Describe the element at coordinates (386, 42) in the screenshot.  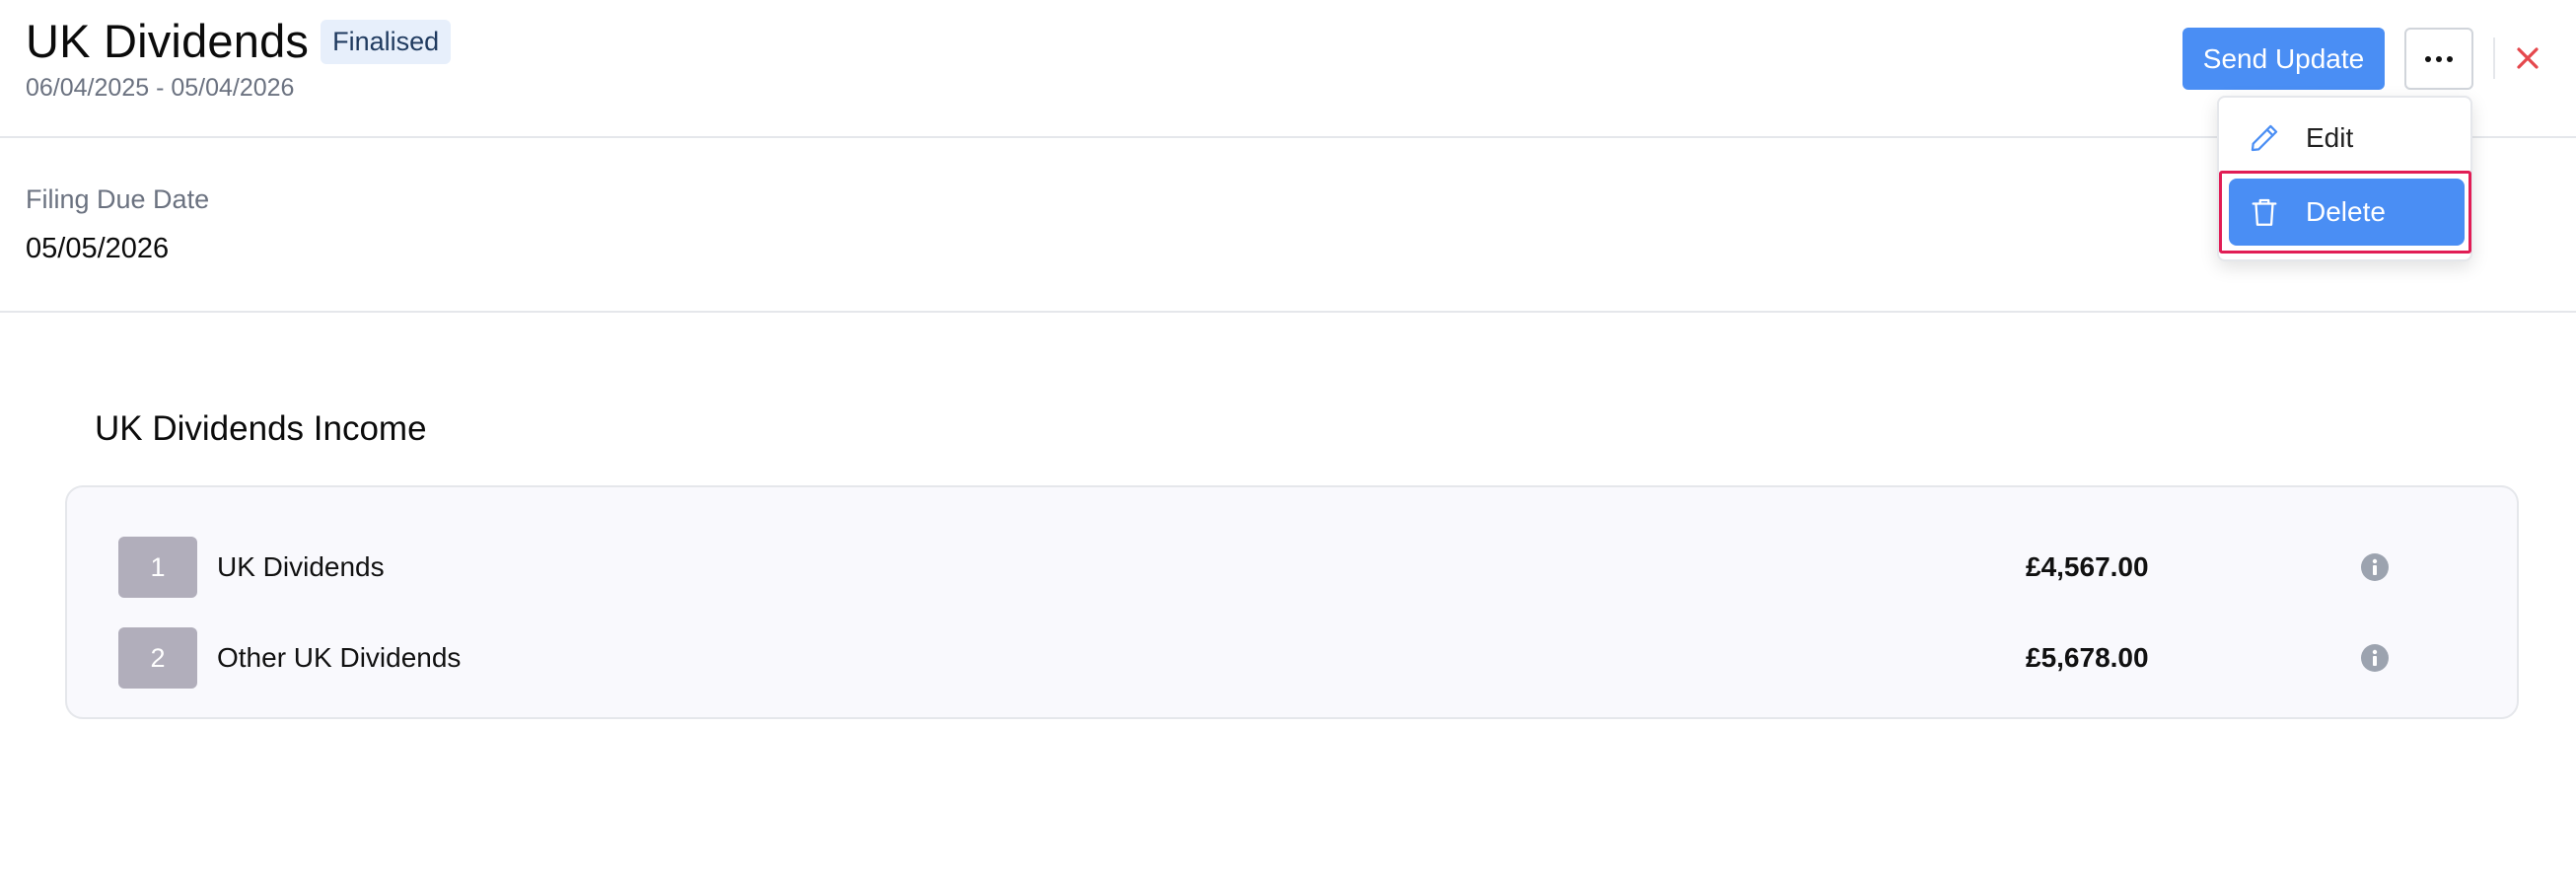
I see `status-badge: Finalised` at that location.